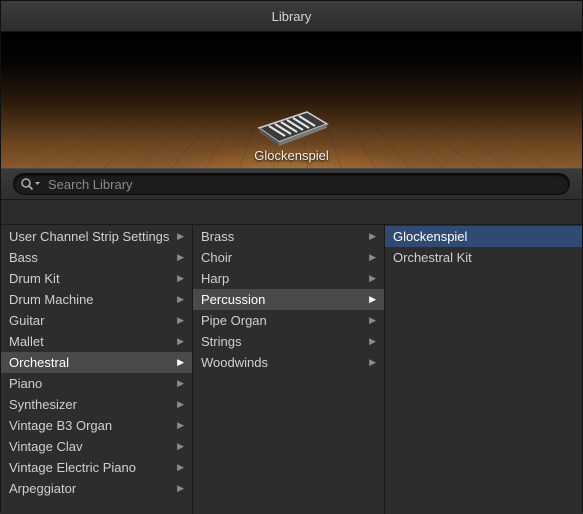 The width and height of the screenshot is (583, 514). I want to click on subcategory-item: Pipe Organ ▶, so click(288, 320).